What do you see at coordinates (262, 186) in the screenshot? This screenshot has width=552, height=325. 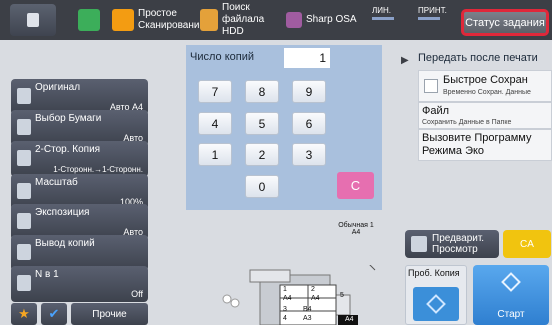 I see `key-0: 0` at bounding box center [262, 186].